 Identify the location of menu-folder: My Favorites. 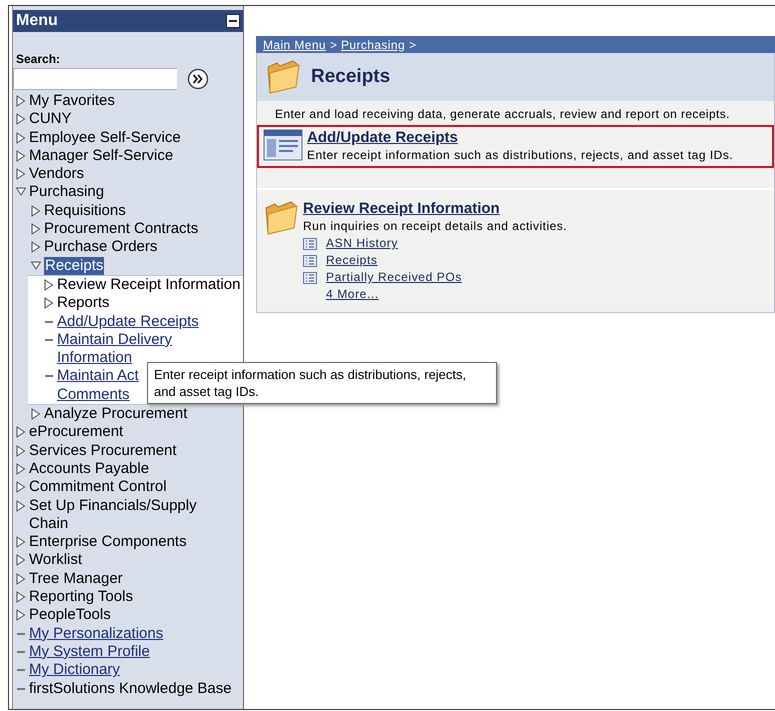
(72, 101).